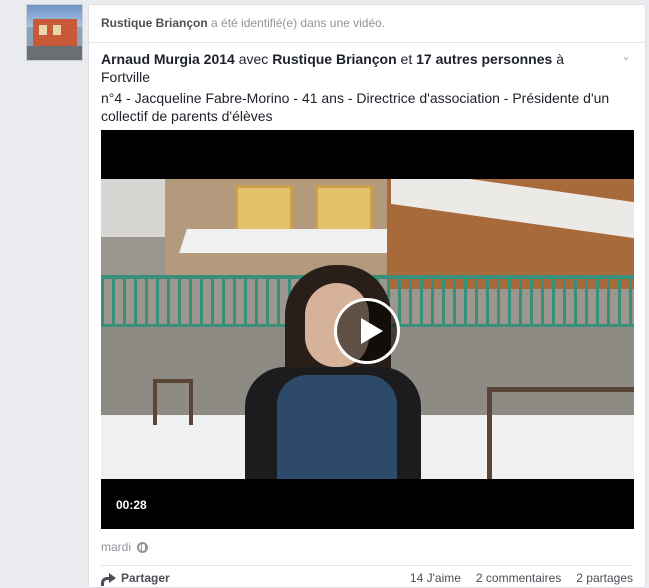 This screenshot has width=649, height=588. Describe the element at coordinates (131, 505) in the screenshot. I see `video-duration: 00:28` at that location.